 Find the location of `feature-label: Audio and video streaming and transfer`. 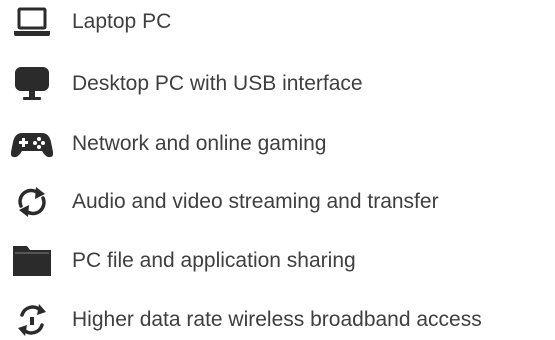

feature-label: Audio and video streaming and transfer is located at coordinates (255, 201).